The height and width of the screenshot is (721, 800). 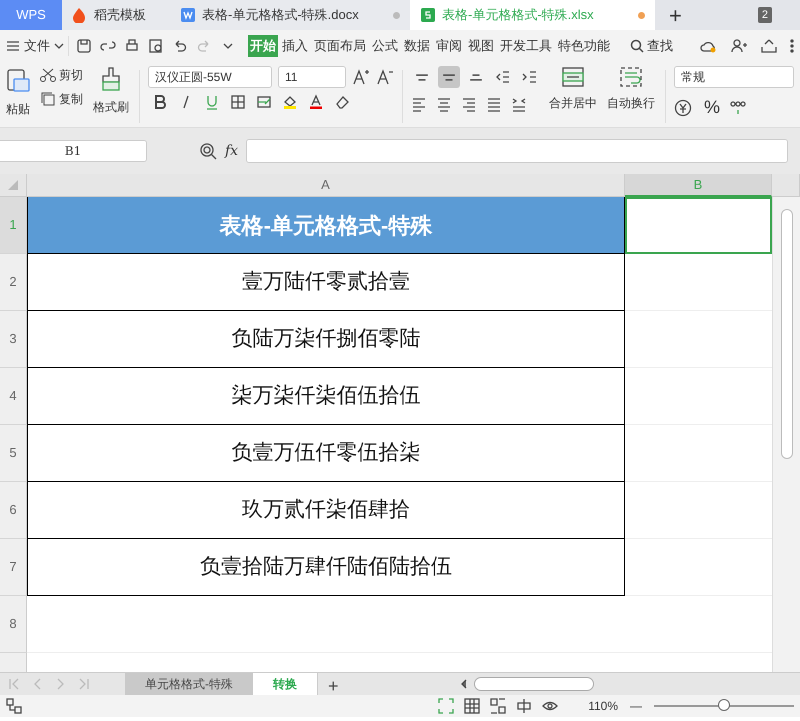 What do you see at coordinates (13, 453) in the screenshot?
I see `row-header: 5` at bounding box center [13, 453].